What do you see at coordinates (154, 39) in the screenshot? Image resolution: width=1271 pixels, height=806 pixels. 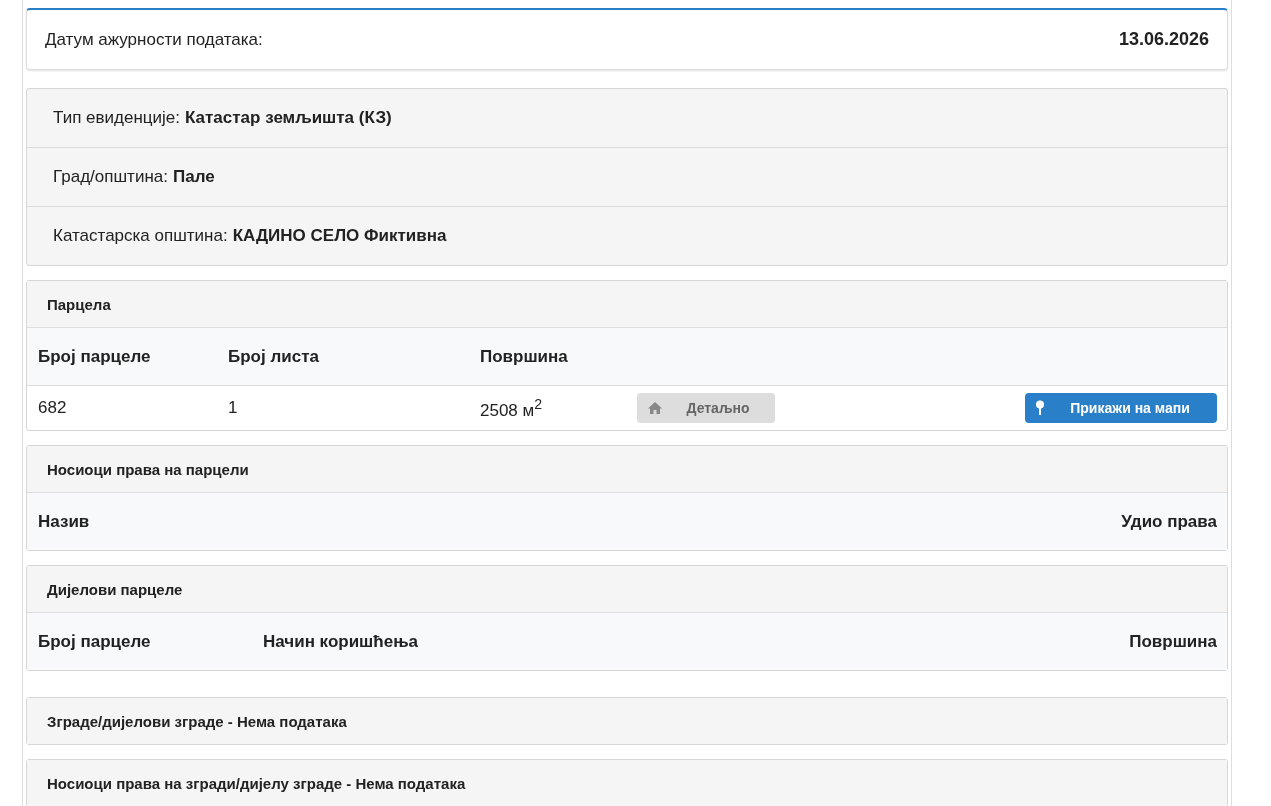 I see `update-date-label: Датум ажурности података:` at bounding box center [154, 39].